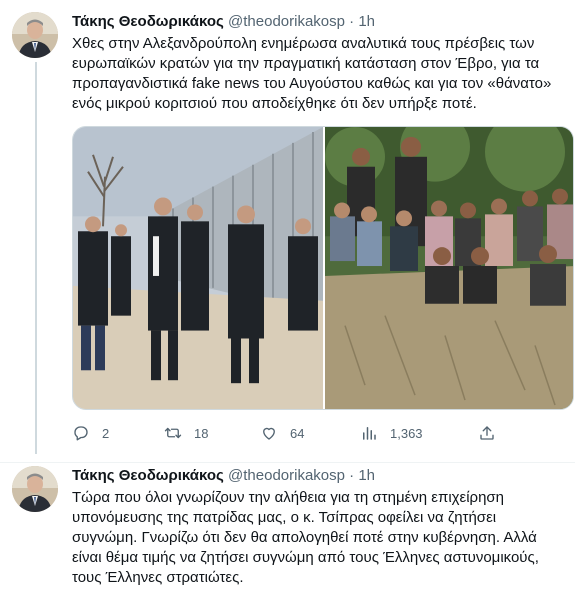 This screenshot has width=575, height=602. I want to click on like-icon, so click(269, 433).